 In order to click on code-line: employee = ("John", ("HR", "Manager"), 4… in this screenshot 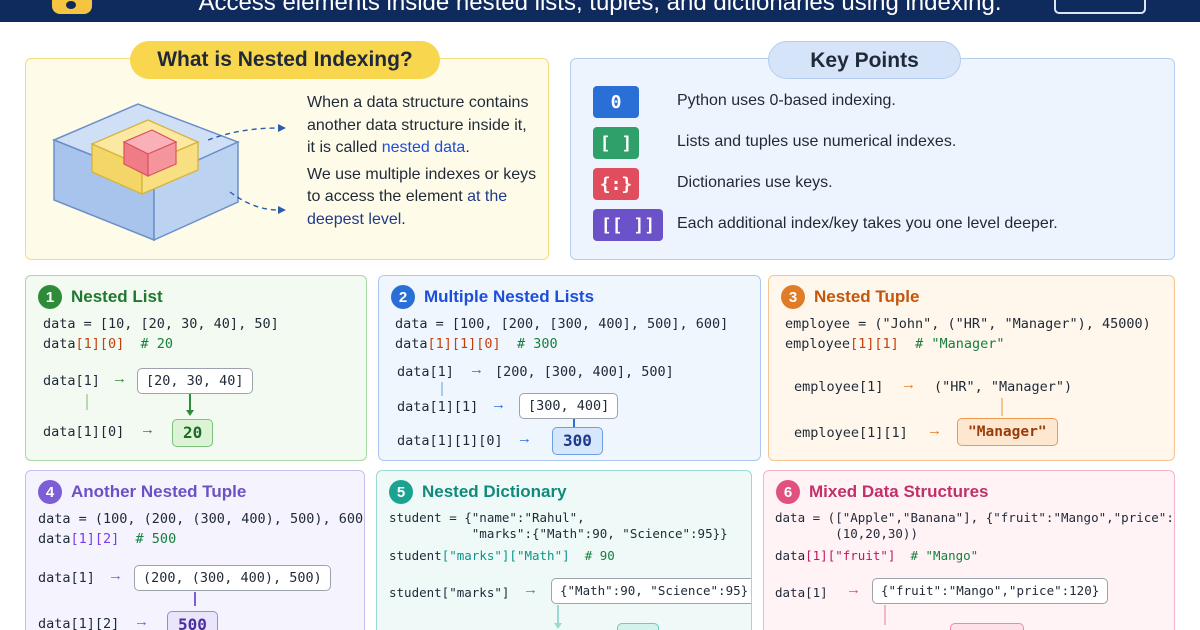, I will do `click(968, 324)`.